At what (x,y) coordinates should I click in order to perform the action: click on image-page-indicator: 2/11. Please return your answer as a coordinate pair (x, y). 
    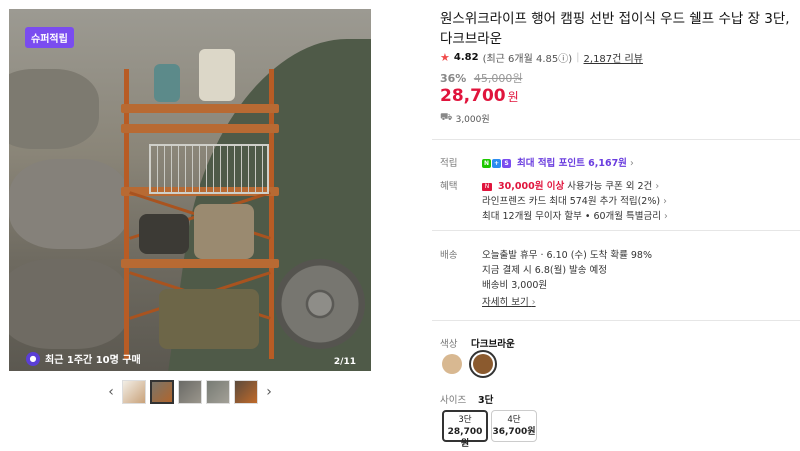
    Looking at the image, I should click on (344, 362).